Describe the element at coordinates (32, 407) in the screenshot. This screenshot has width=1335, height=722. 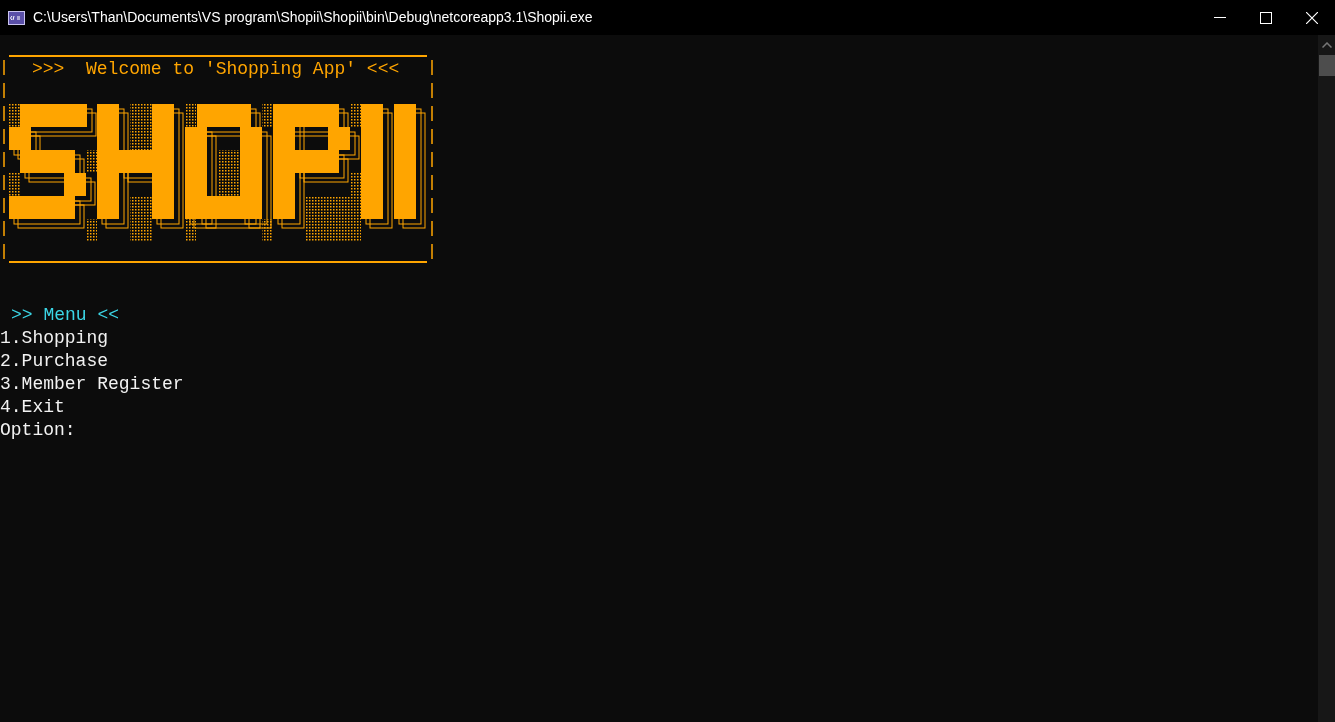
I see `menu-option: 4.Exit` at that location.